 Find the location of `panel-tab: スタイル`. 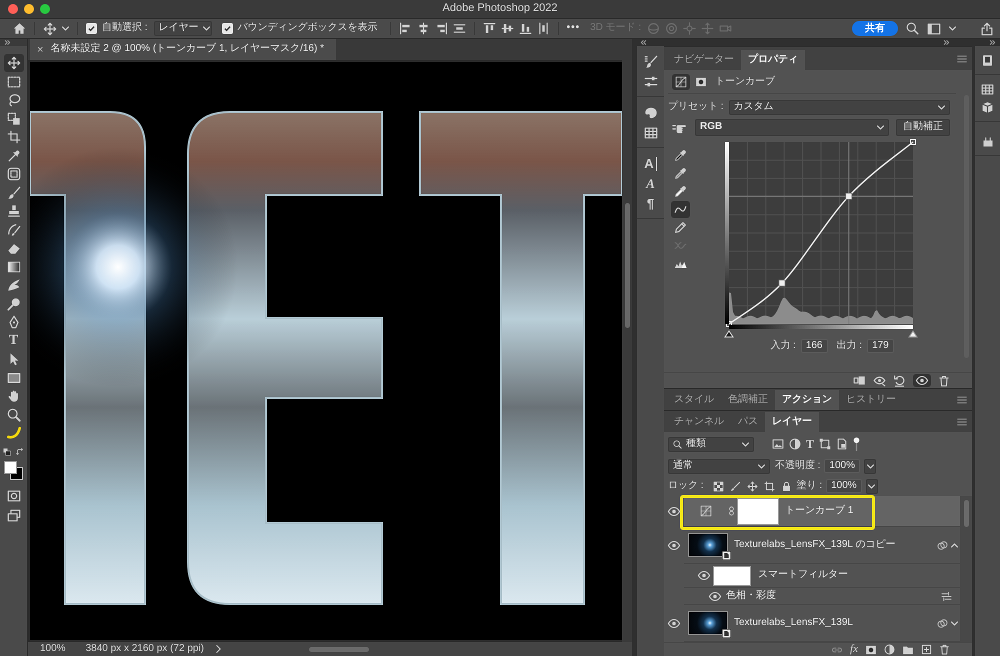

panel-tab: スタイル is located at coordinates (694, 400).